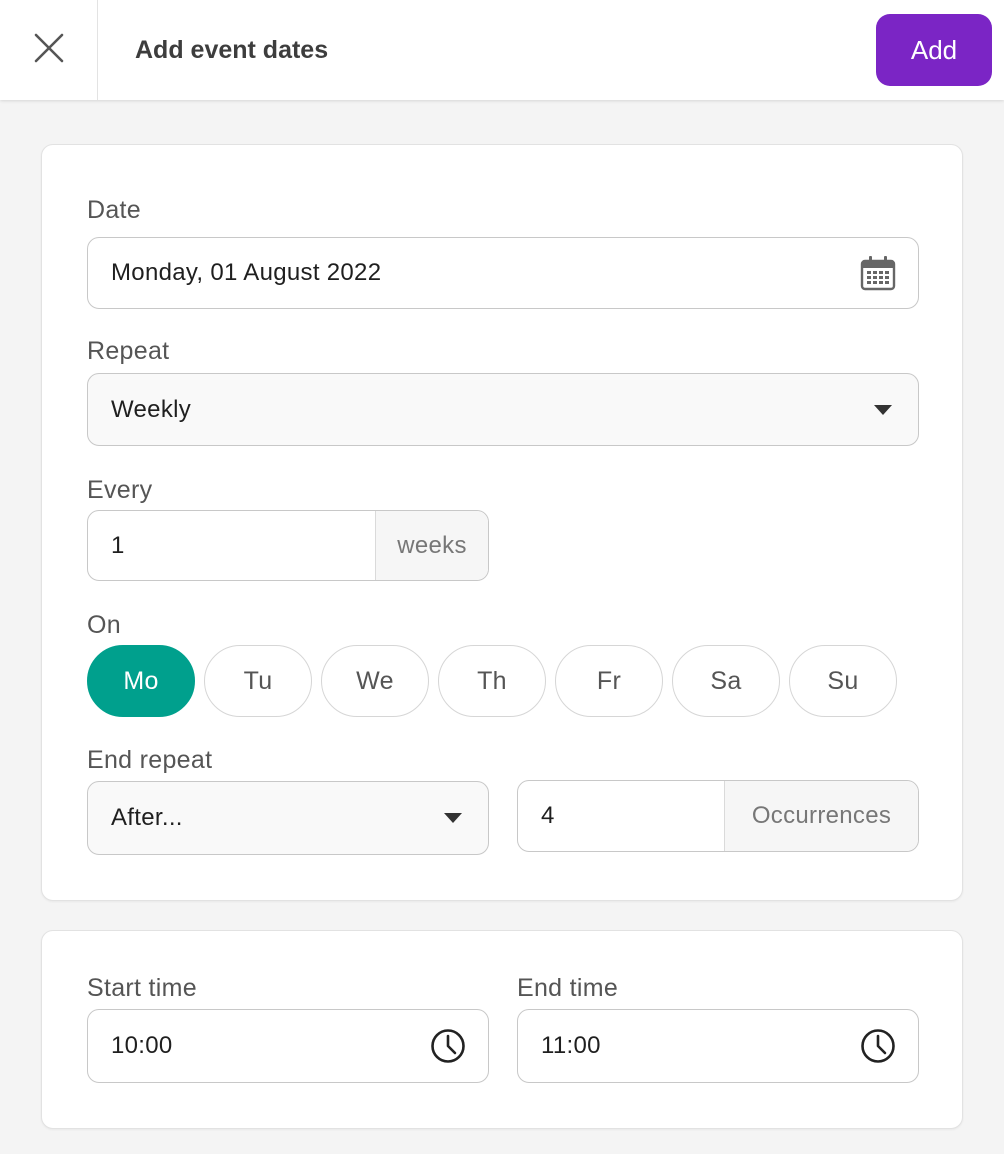  I want to click on date-field: Monday, 01 August 2022, so click(503, 273).